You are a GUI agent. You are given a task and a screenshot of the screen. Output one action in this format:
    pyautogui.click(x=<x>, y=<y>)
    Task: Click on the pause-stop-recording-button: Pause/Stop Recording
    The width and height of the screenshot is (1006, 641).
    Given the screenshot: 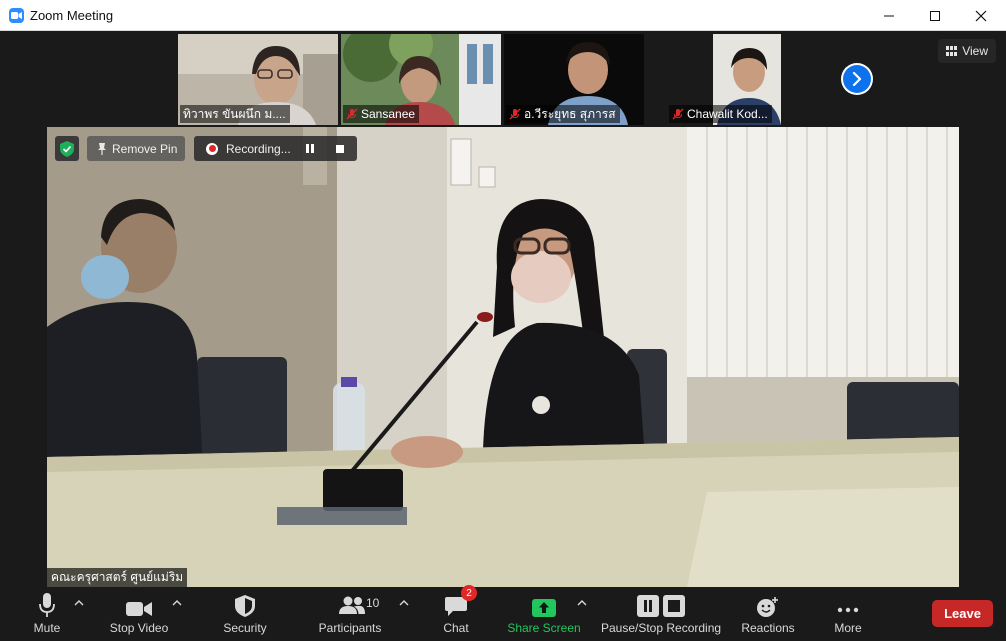 What is the action you would take?
    pyautogui.click(x=661, y=614)
    